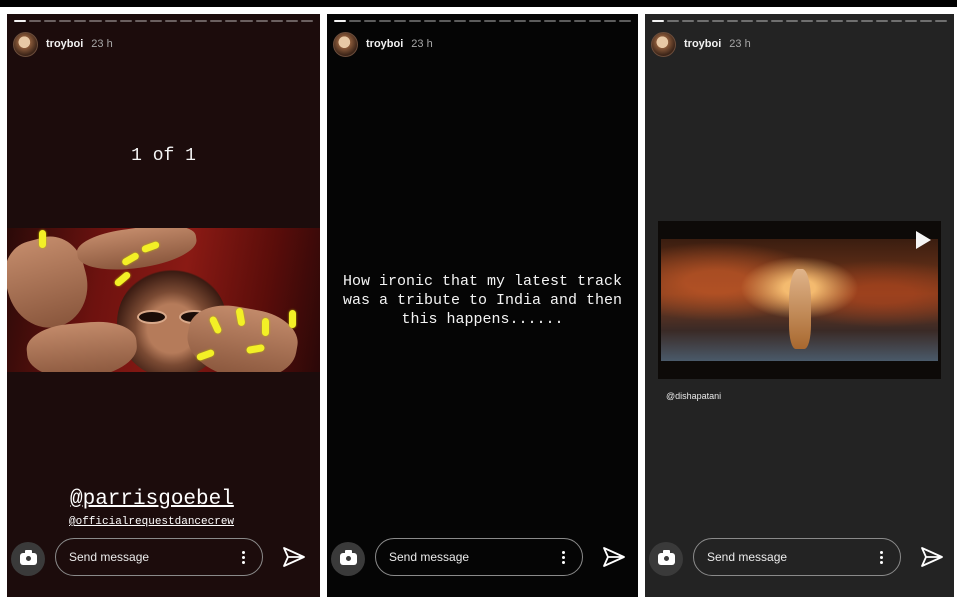 This screenshot has height=601, width=957. I want to click on mention-tag: @officialrequestdancecrew, so click(151, 522).